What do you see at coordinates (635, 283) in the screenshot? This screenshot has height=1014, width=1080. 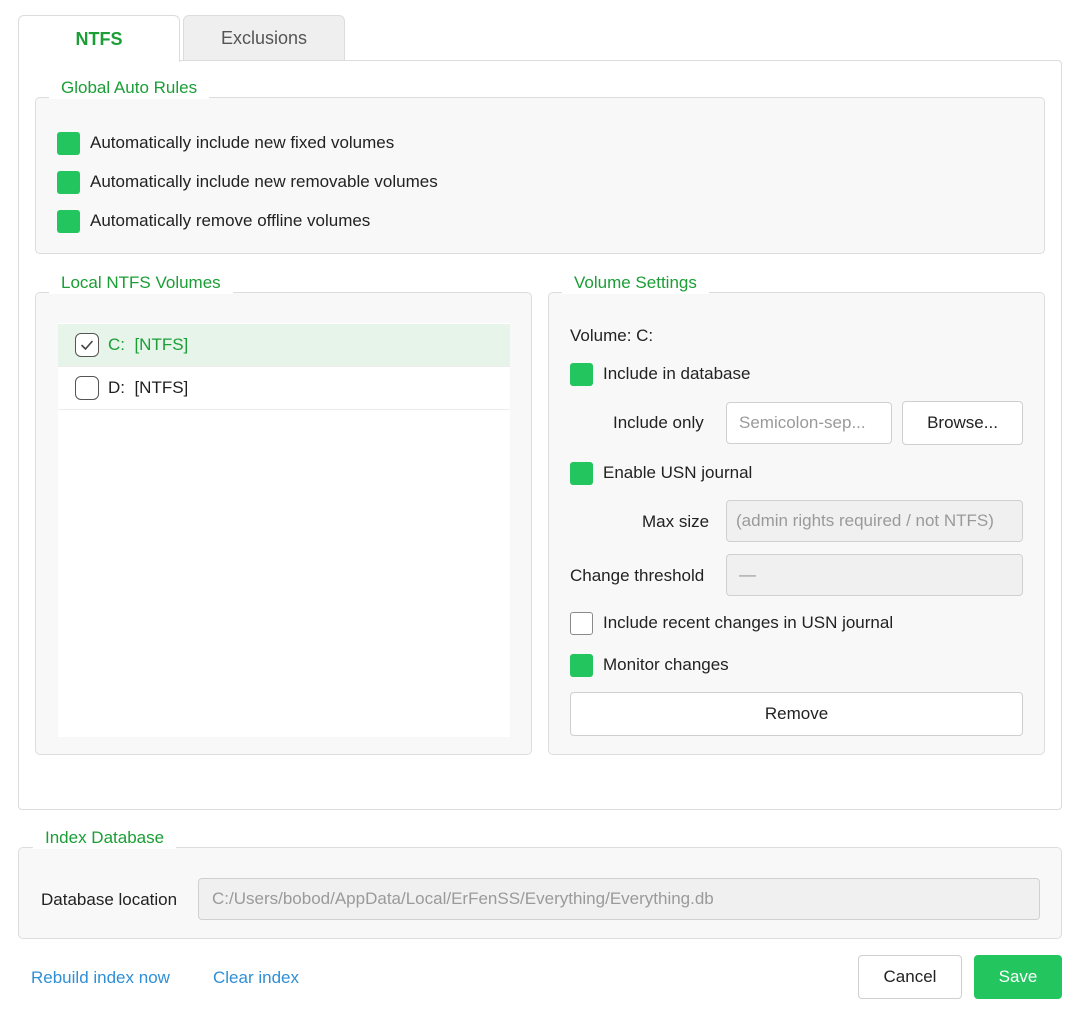 I see `volume-settings-title: Volume Settings` at bounding box center [635, 283].